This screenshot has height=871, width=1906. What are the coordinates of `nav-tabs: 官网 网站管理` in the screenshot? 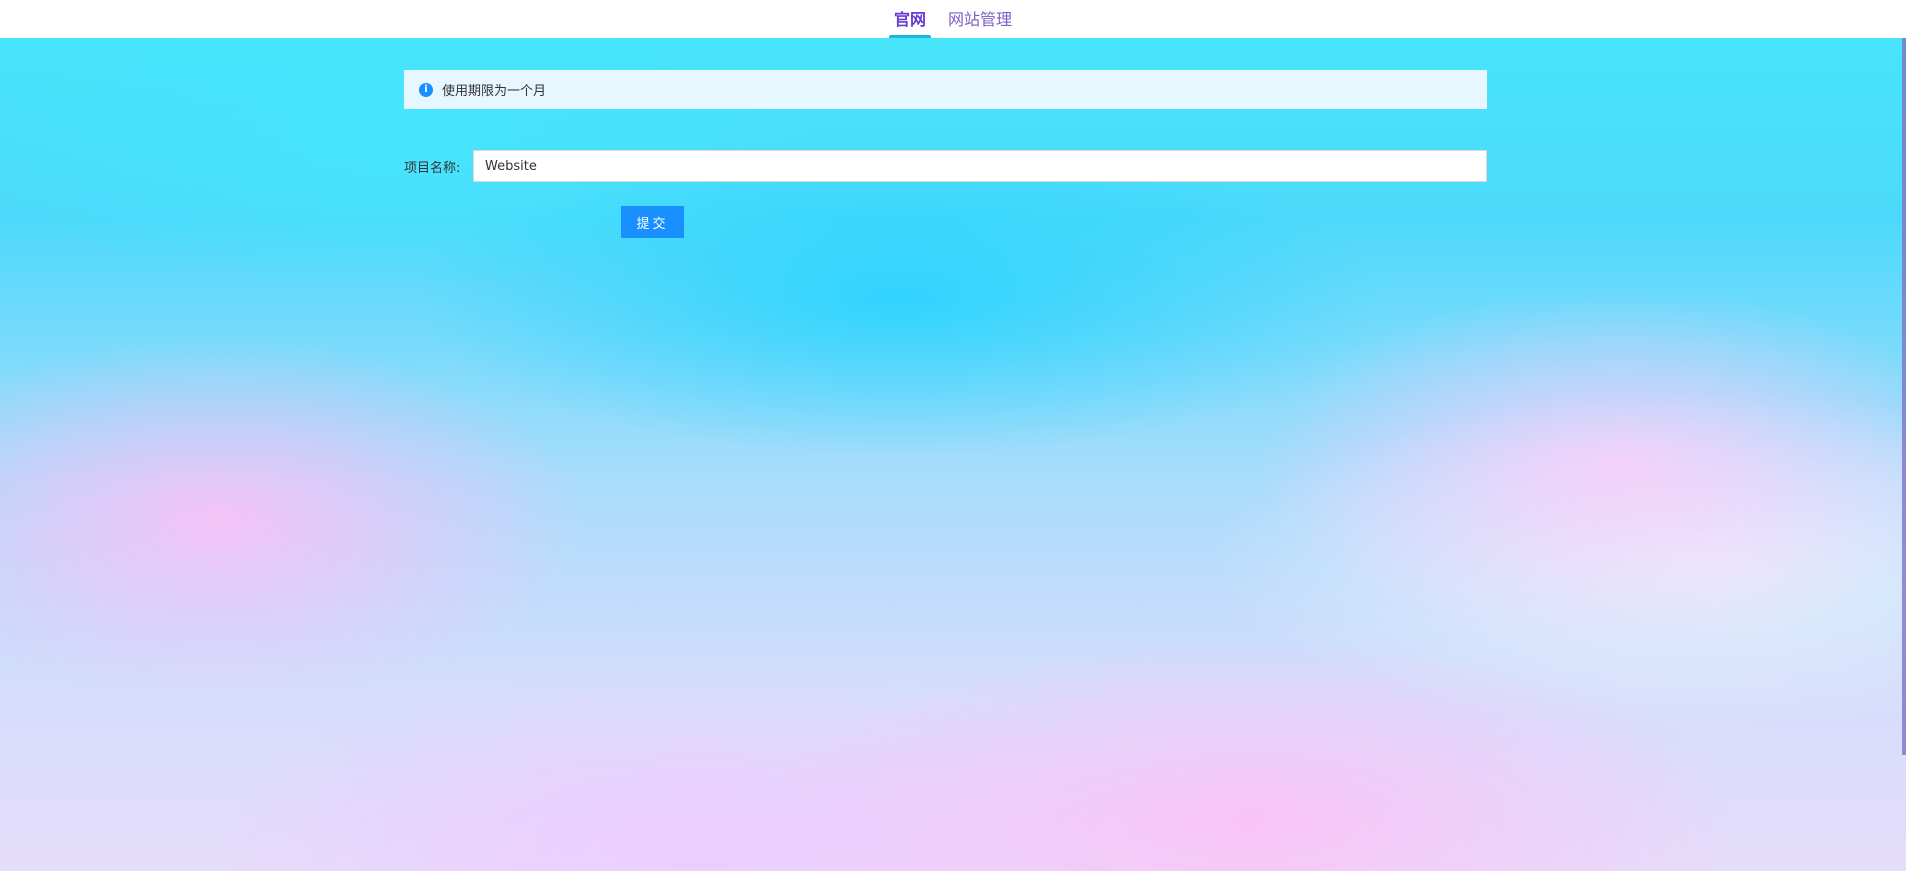 It's located at (953, 19).